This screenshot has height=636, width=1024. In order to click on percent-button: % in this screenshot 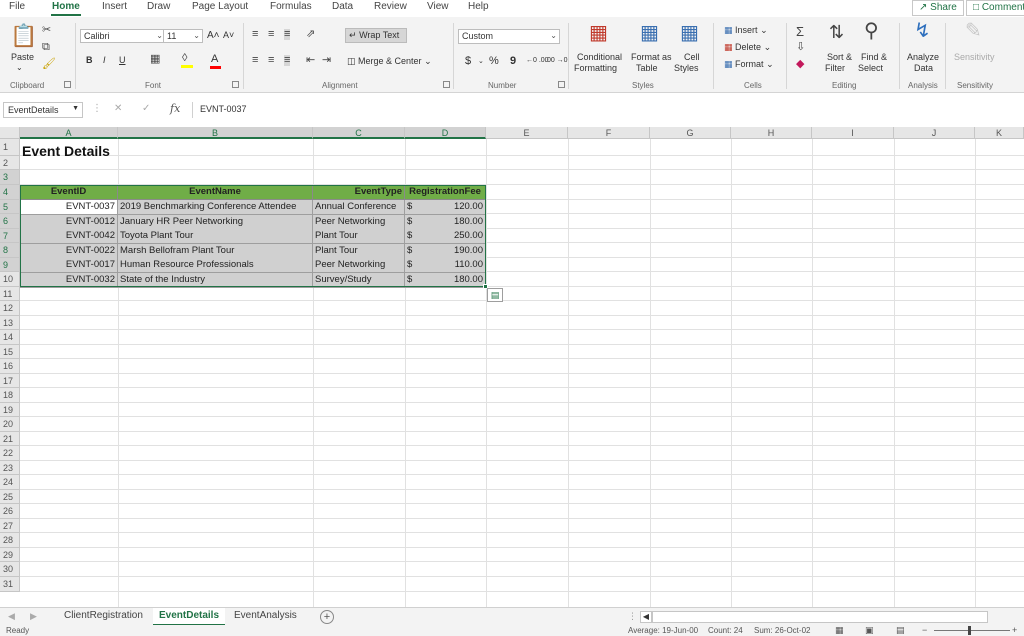, I will do `click(494, 61)`.